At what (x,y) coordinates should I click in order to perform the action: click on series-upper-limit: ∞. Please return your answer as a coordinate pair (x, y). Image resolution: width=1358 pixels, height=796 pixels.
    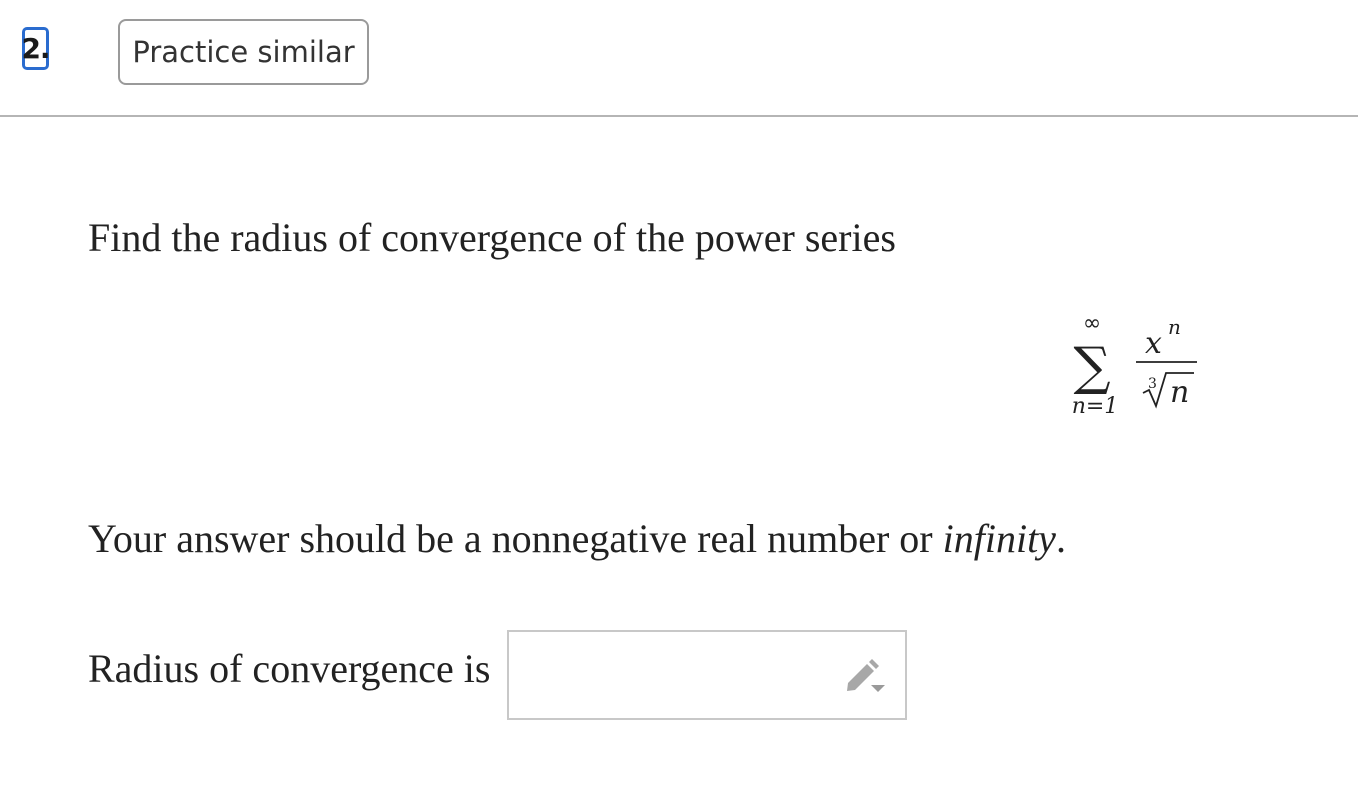
    Looking at the image, I should click on (1092, 323).